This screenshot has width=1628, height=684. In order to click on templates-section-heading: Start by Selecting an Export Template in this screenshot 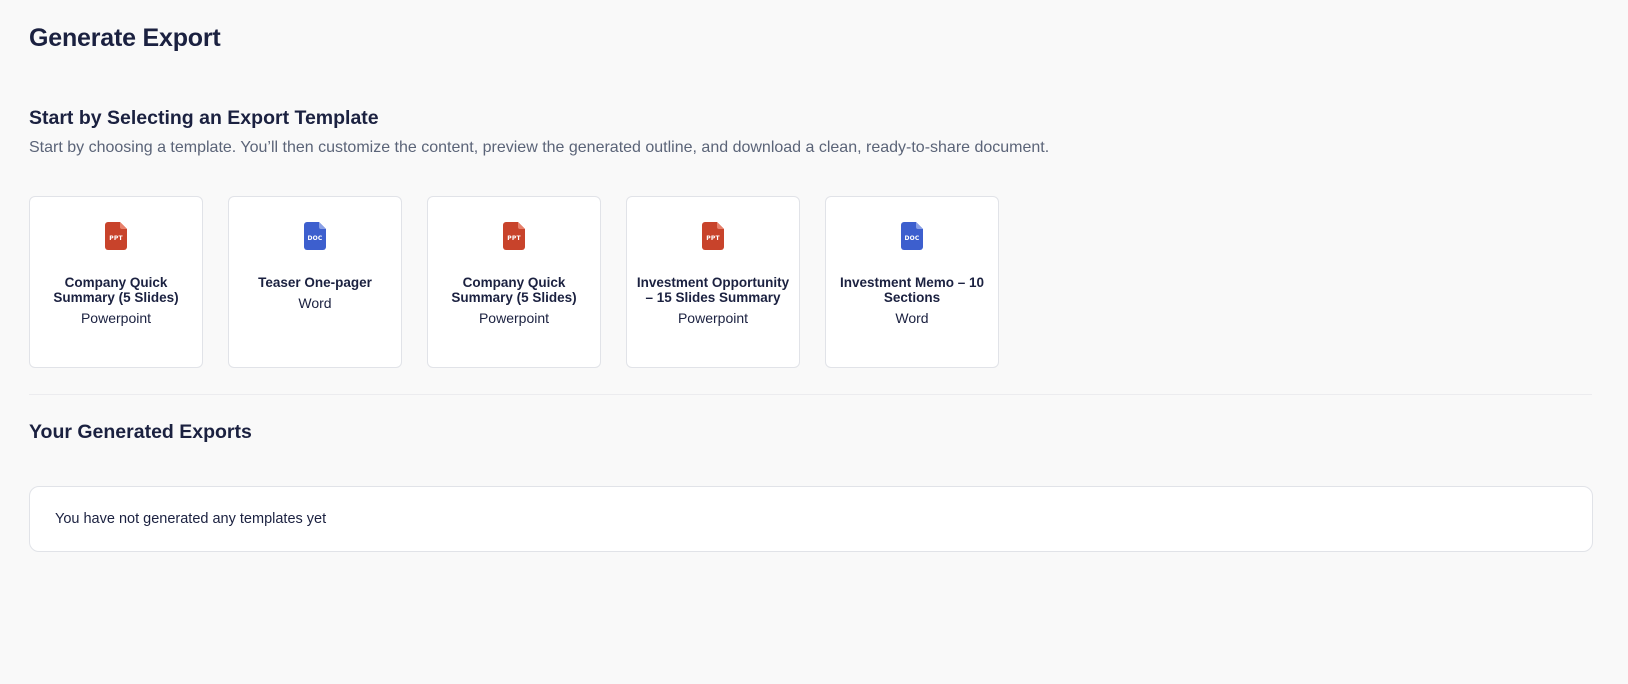, I will do `click(204, 118)`.